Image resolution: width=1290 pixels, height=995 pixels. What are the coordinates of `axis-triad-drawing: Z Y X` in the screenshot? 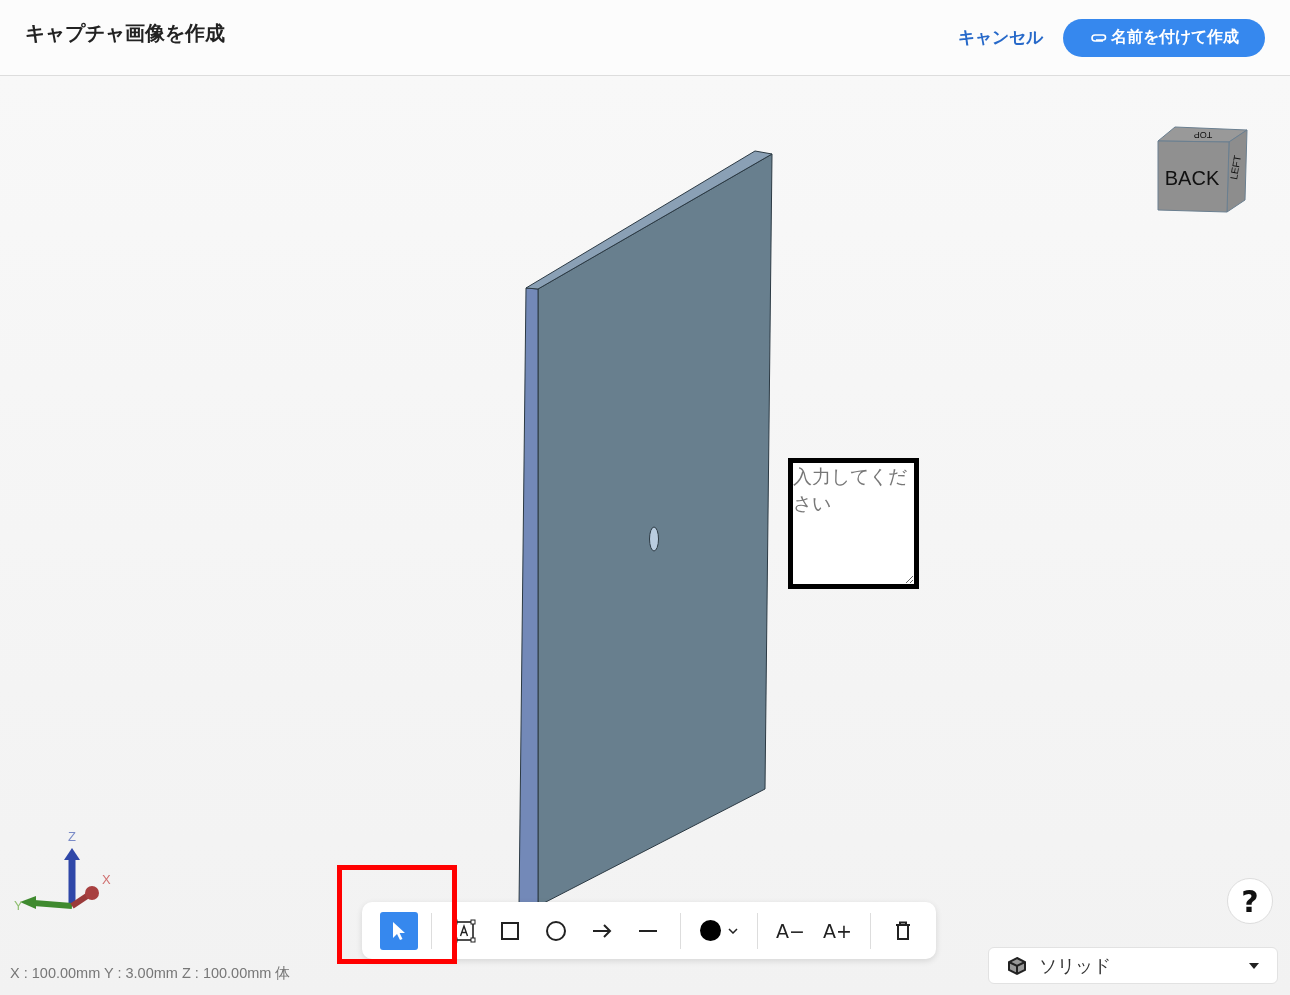 It's located at (64, 873).